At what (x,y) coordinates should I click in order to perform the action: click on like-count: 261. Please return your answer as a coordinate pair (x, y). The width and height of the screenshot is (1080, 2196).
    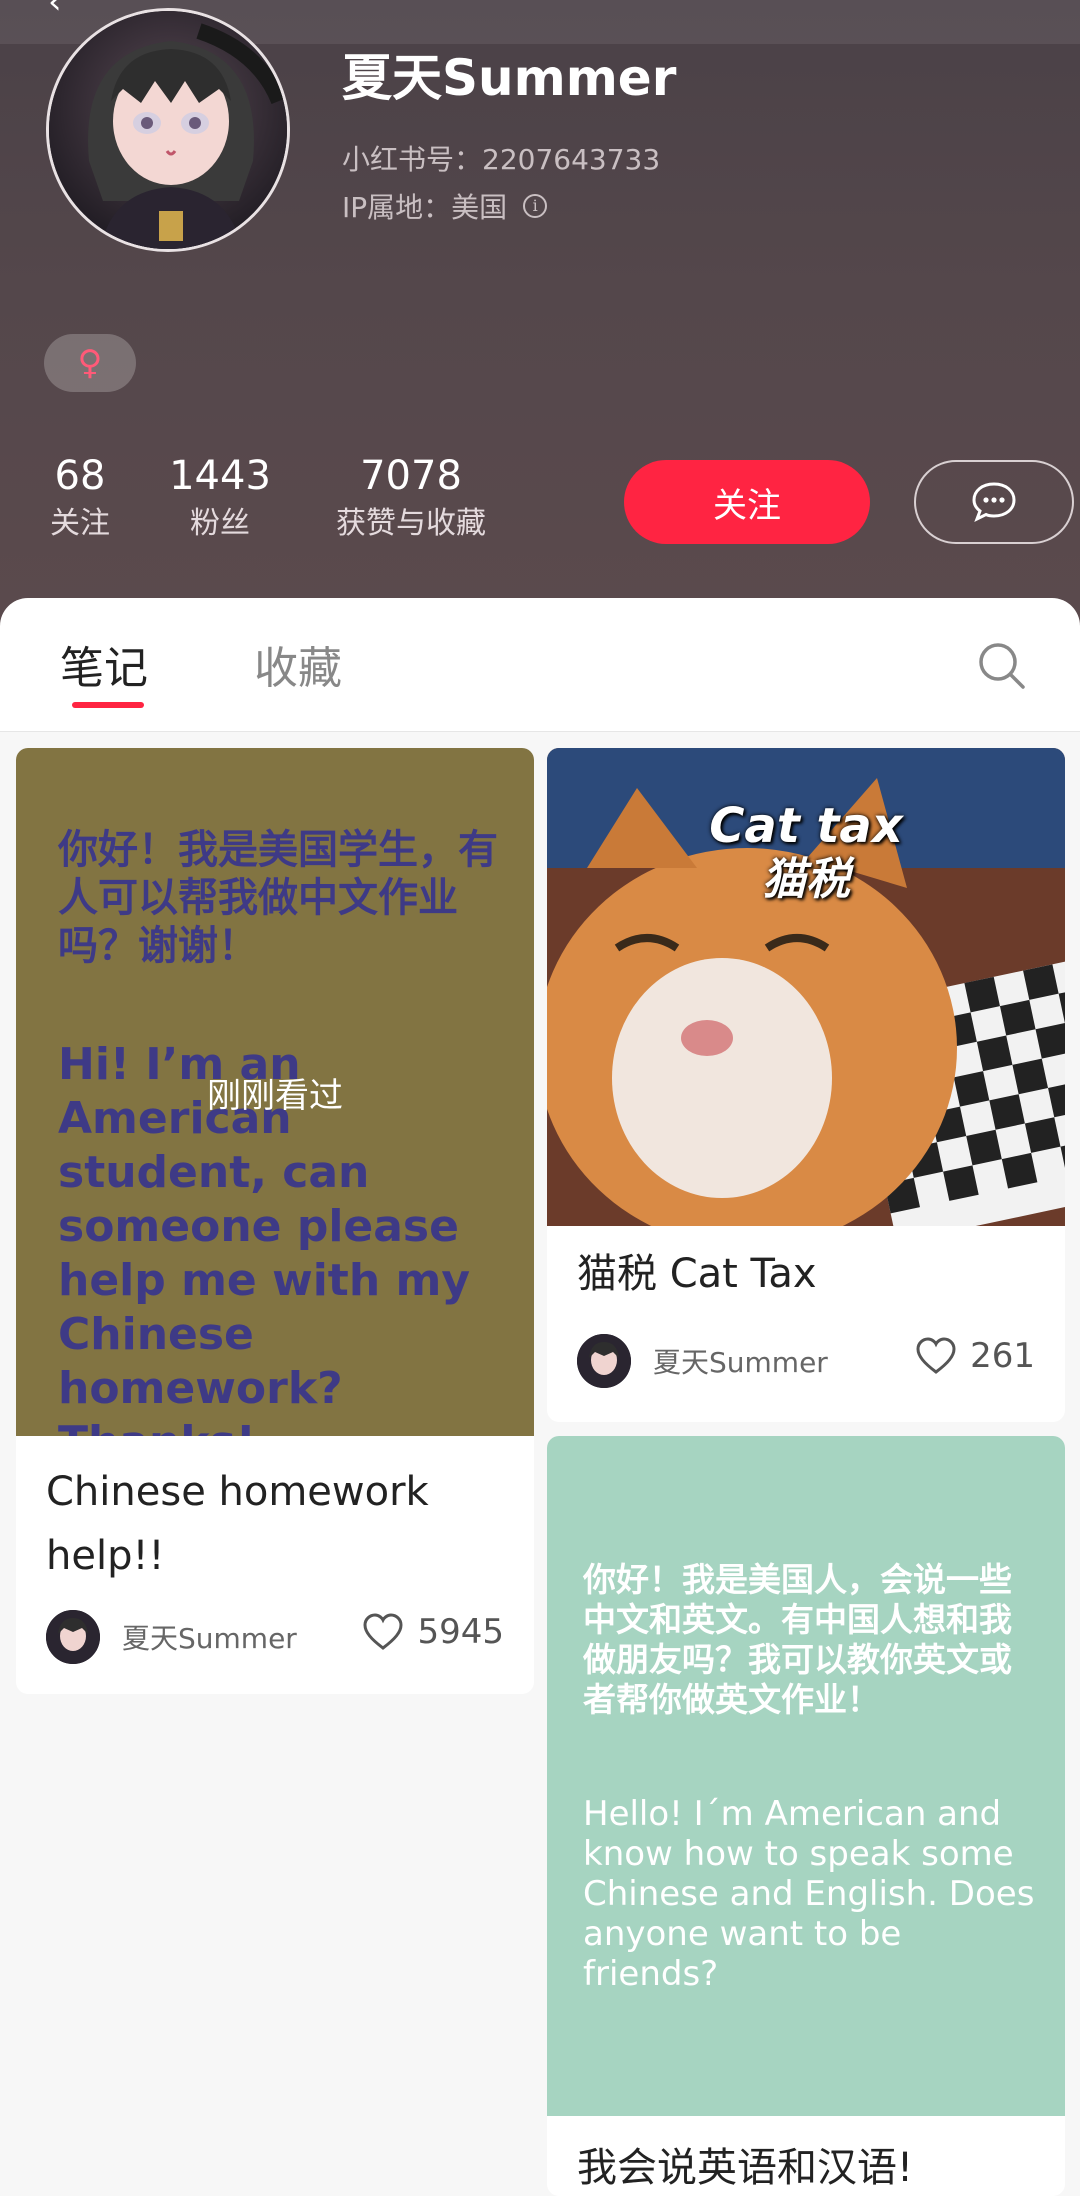
    Looking at the image, I should click on (974, 1356).